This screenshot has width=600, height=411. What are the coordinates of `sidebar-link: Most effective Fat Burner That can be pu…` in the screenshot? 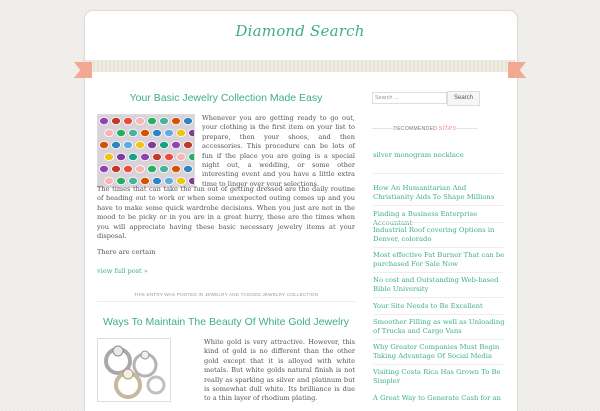 It's located at (440, 260).